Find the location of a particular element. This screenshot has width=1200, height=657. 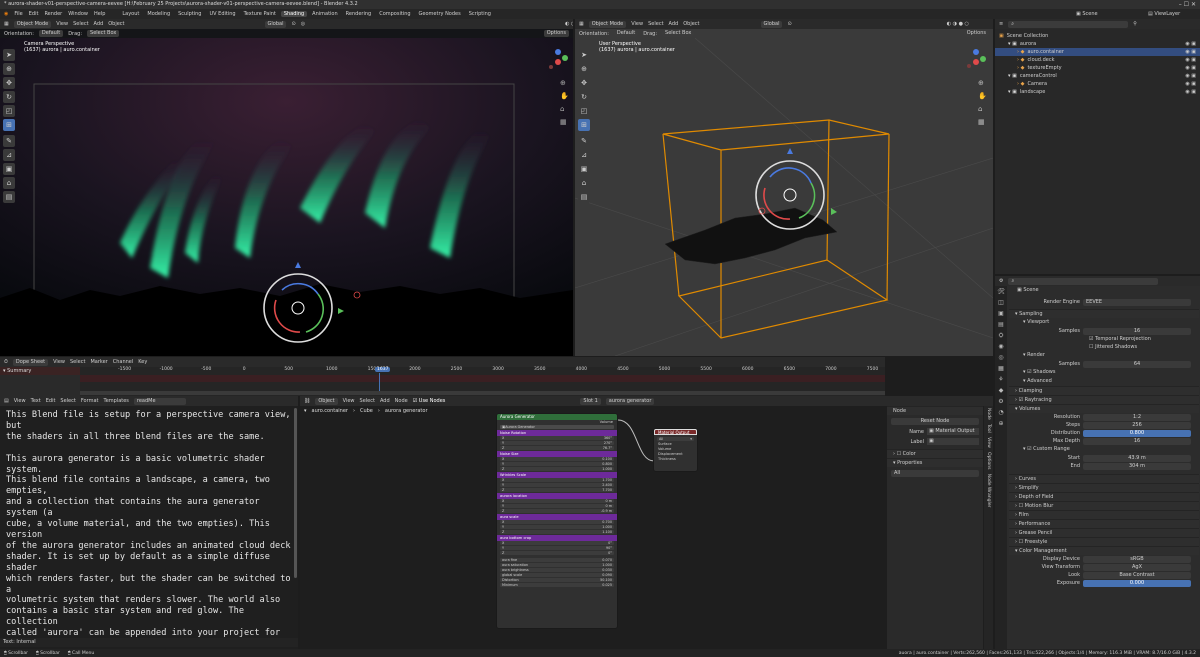

field-value: 16 is located at coordinates (1137, 331).